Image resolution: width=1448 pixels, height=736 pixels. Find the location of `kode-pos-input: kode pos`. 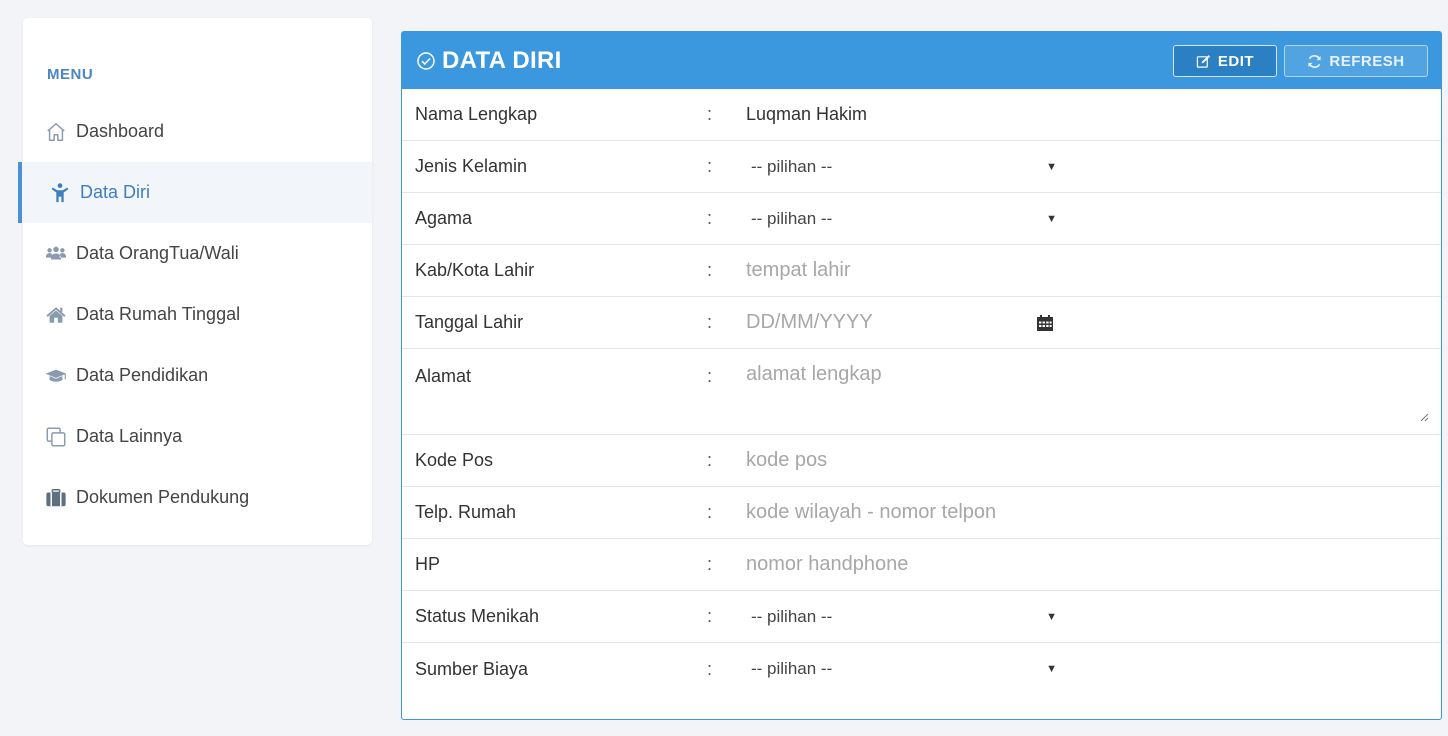

kode-pos-input: kode pos is located at coordinates (786, 460).